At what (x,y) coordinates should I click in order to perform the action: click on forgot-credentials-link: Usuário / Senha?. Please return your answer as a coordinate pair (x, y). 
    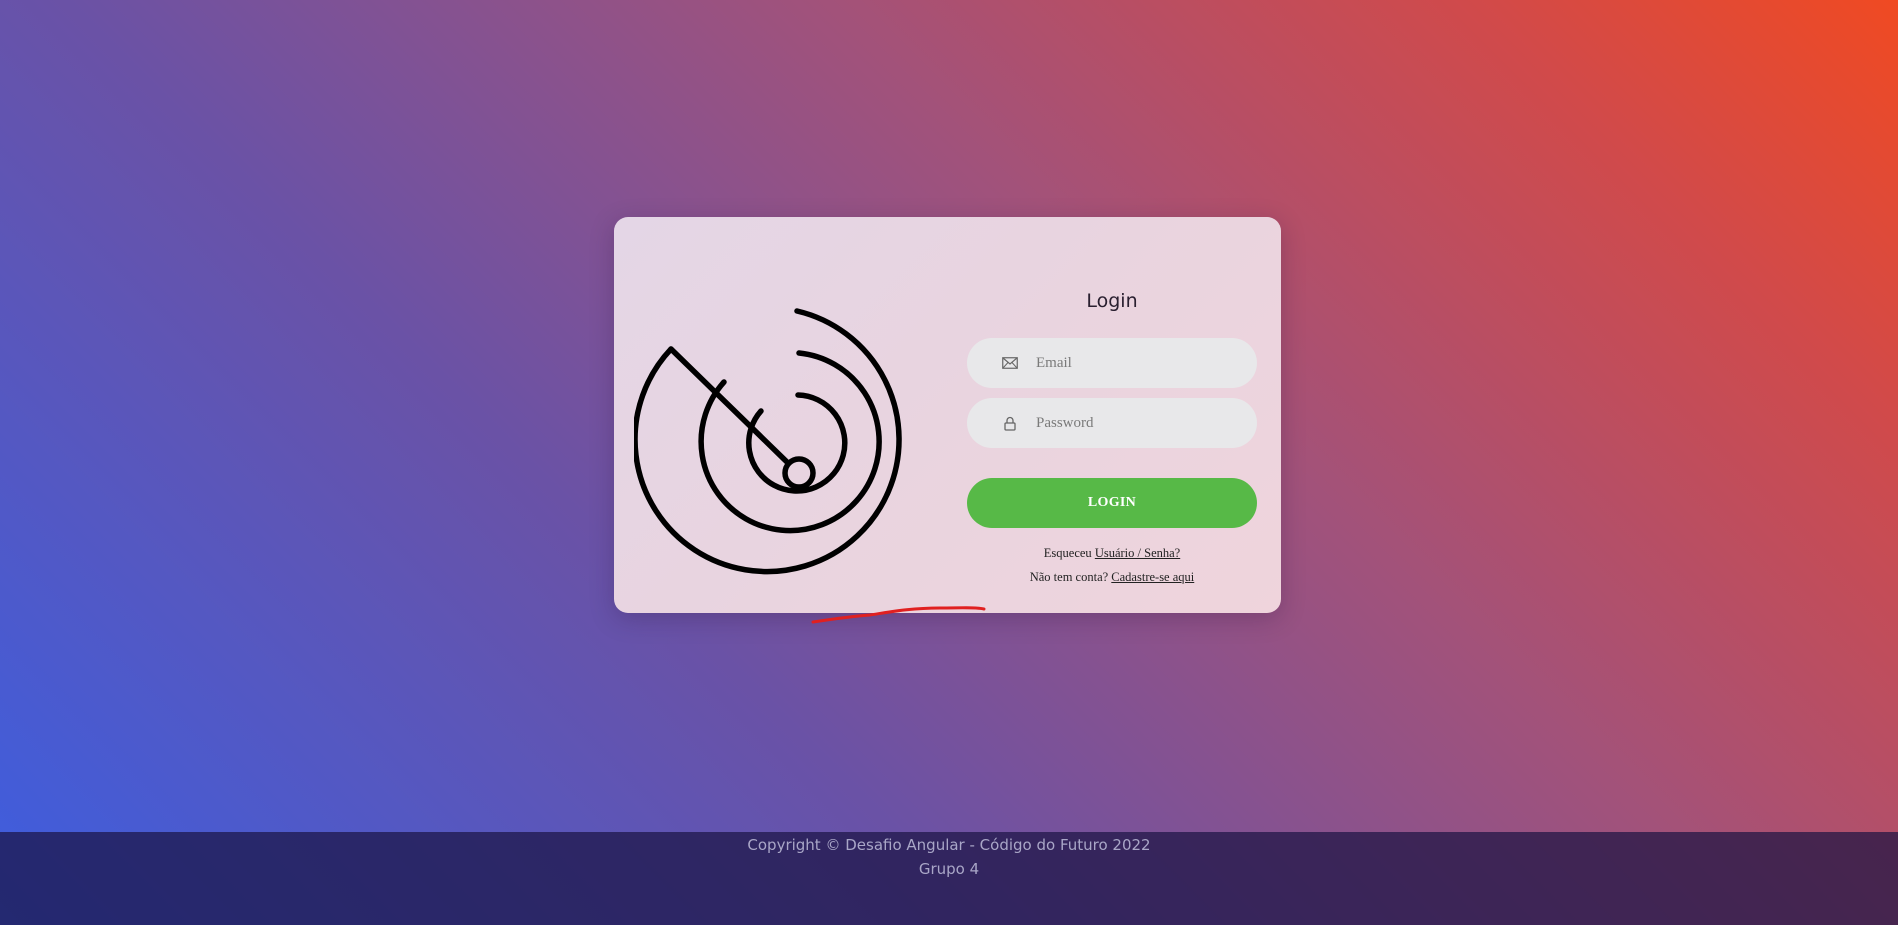
    Looking at the image, I should click on (1137, 553).